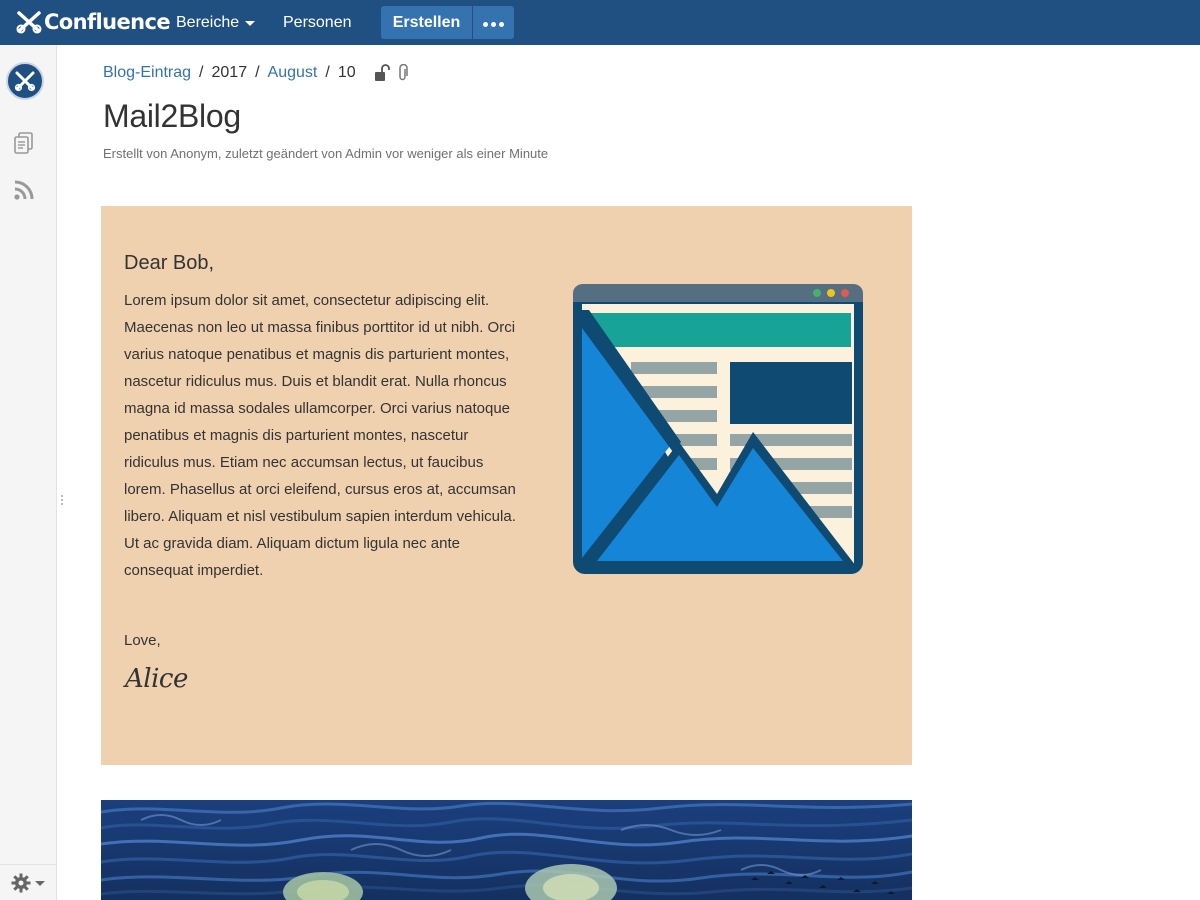 The image size is (1200, 900). I want to click on logo-text: Confluence, so click(107, 22).